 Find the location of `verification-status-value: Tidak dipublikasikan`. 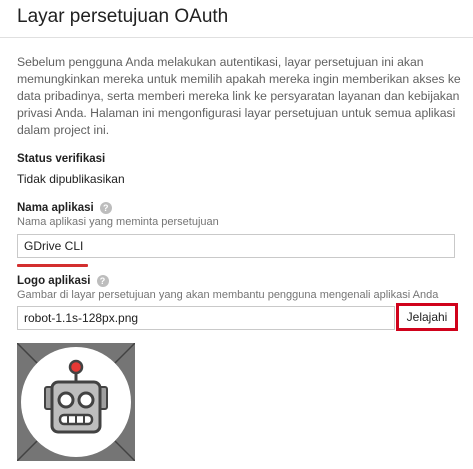

verification-status-value: Tidak dipublikasikan is located at coordinates (71, 179).